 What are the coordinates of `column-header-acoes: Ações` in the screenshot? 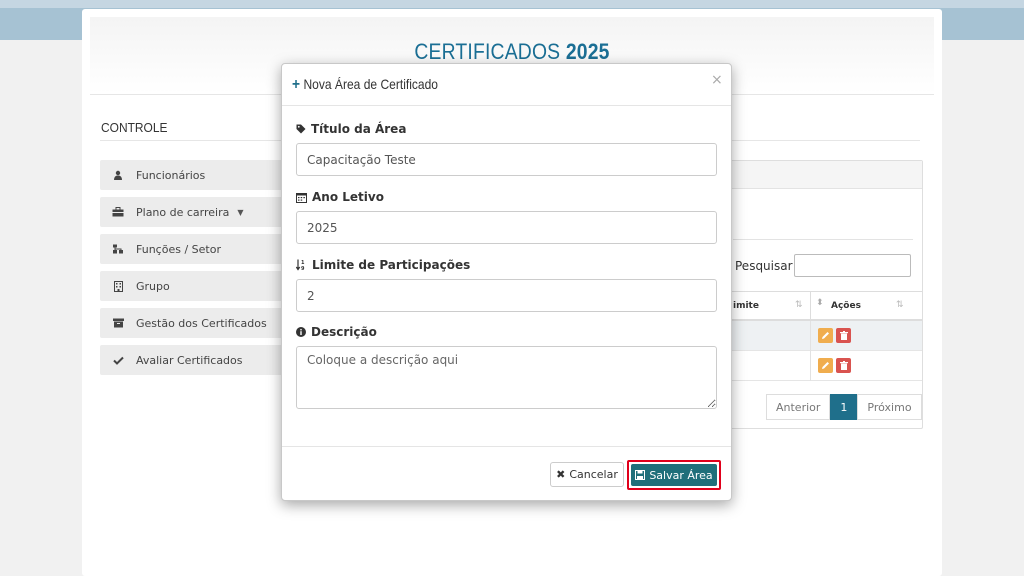 It's located at (846, 306).